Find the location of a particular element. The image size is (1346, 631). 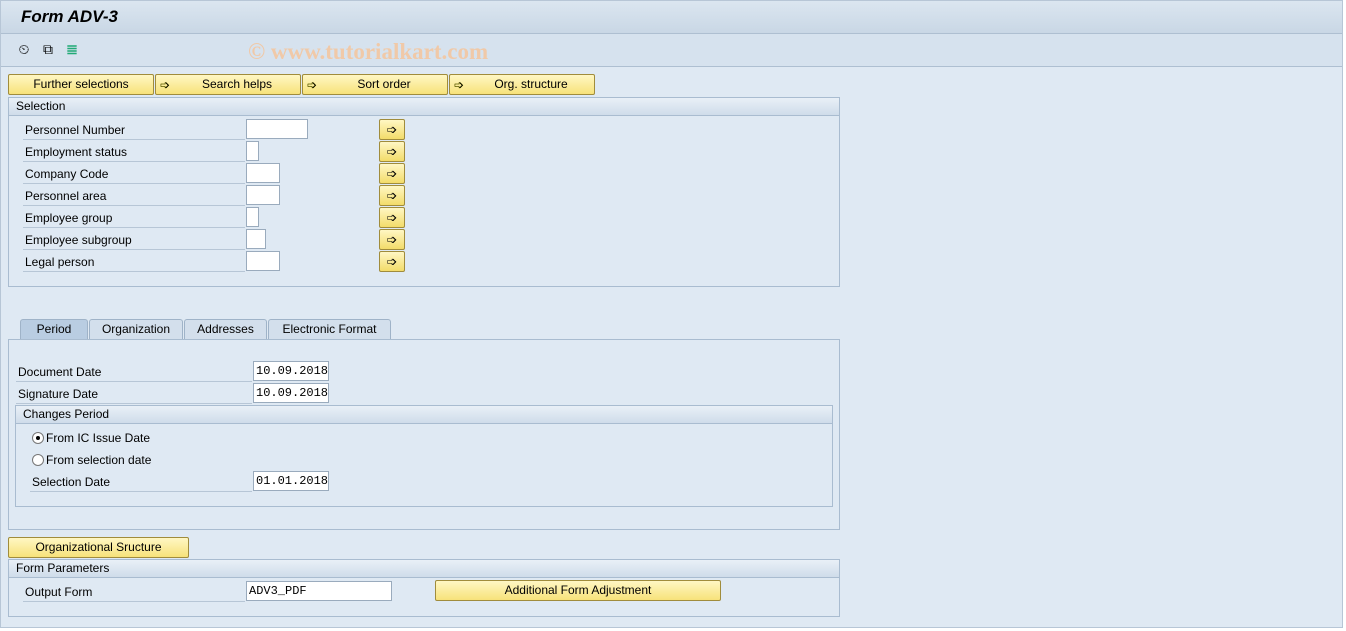

selection-options-icon: ≣ is located at coordinates (72, 49).